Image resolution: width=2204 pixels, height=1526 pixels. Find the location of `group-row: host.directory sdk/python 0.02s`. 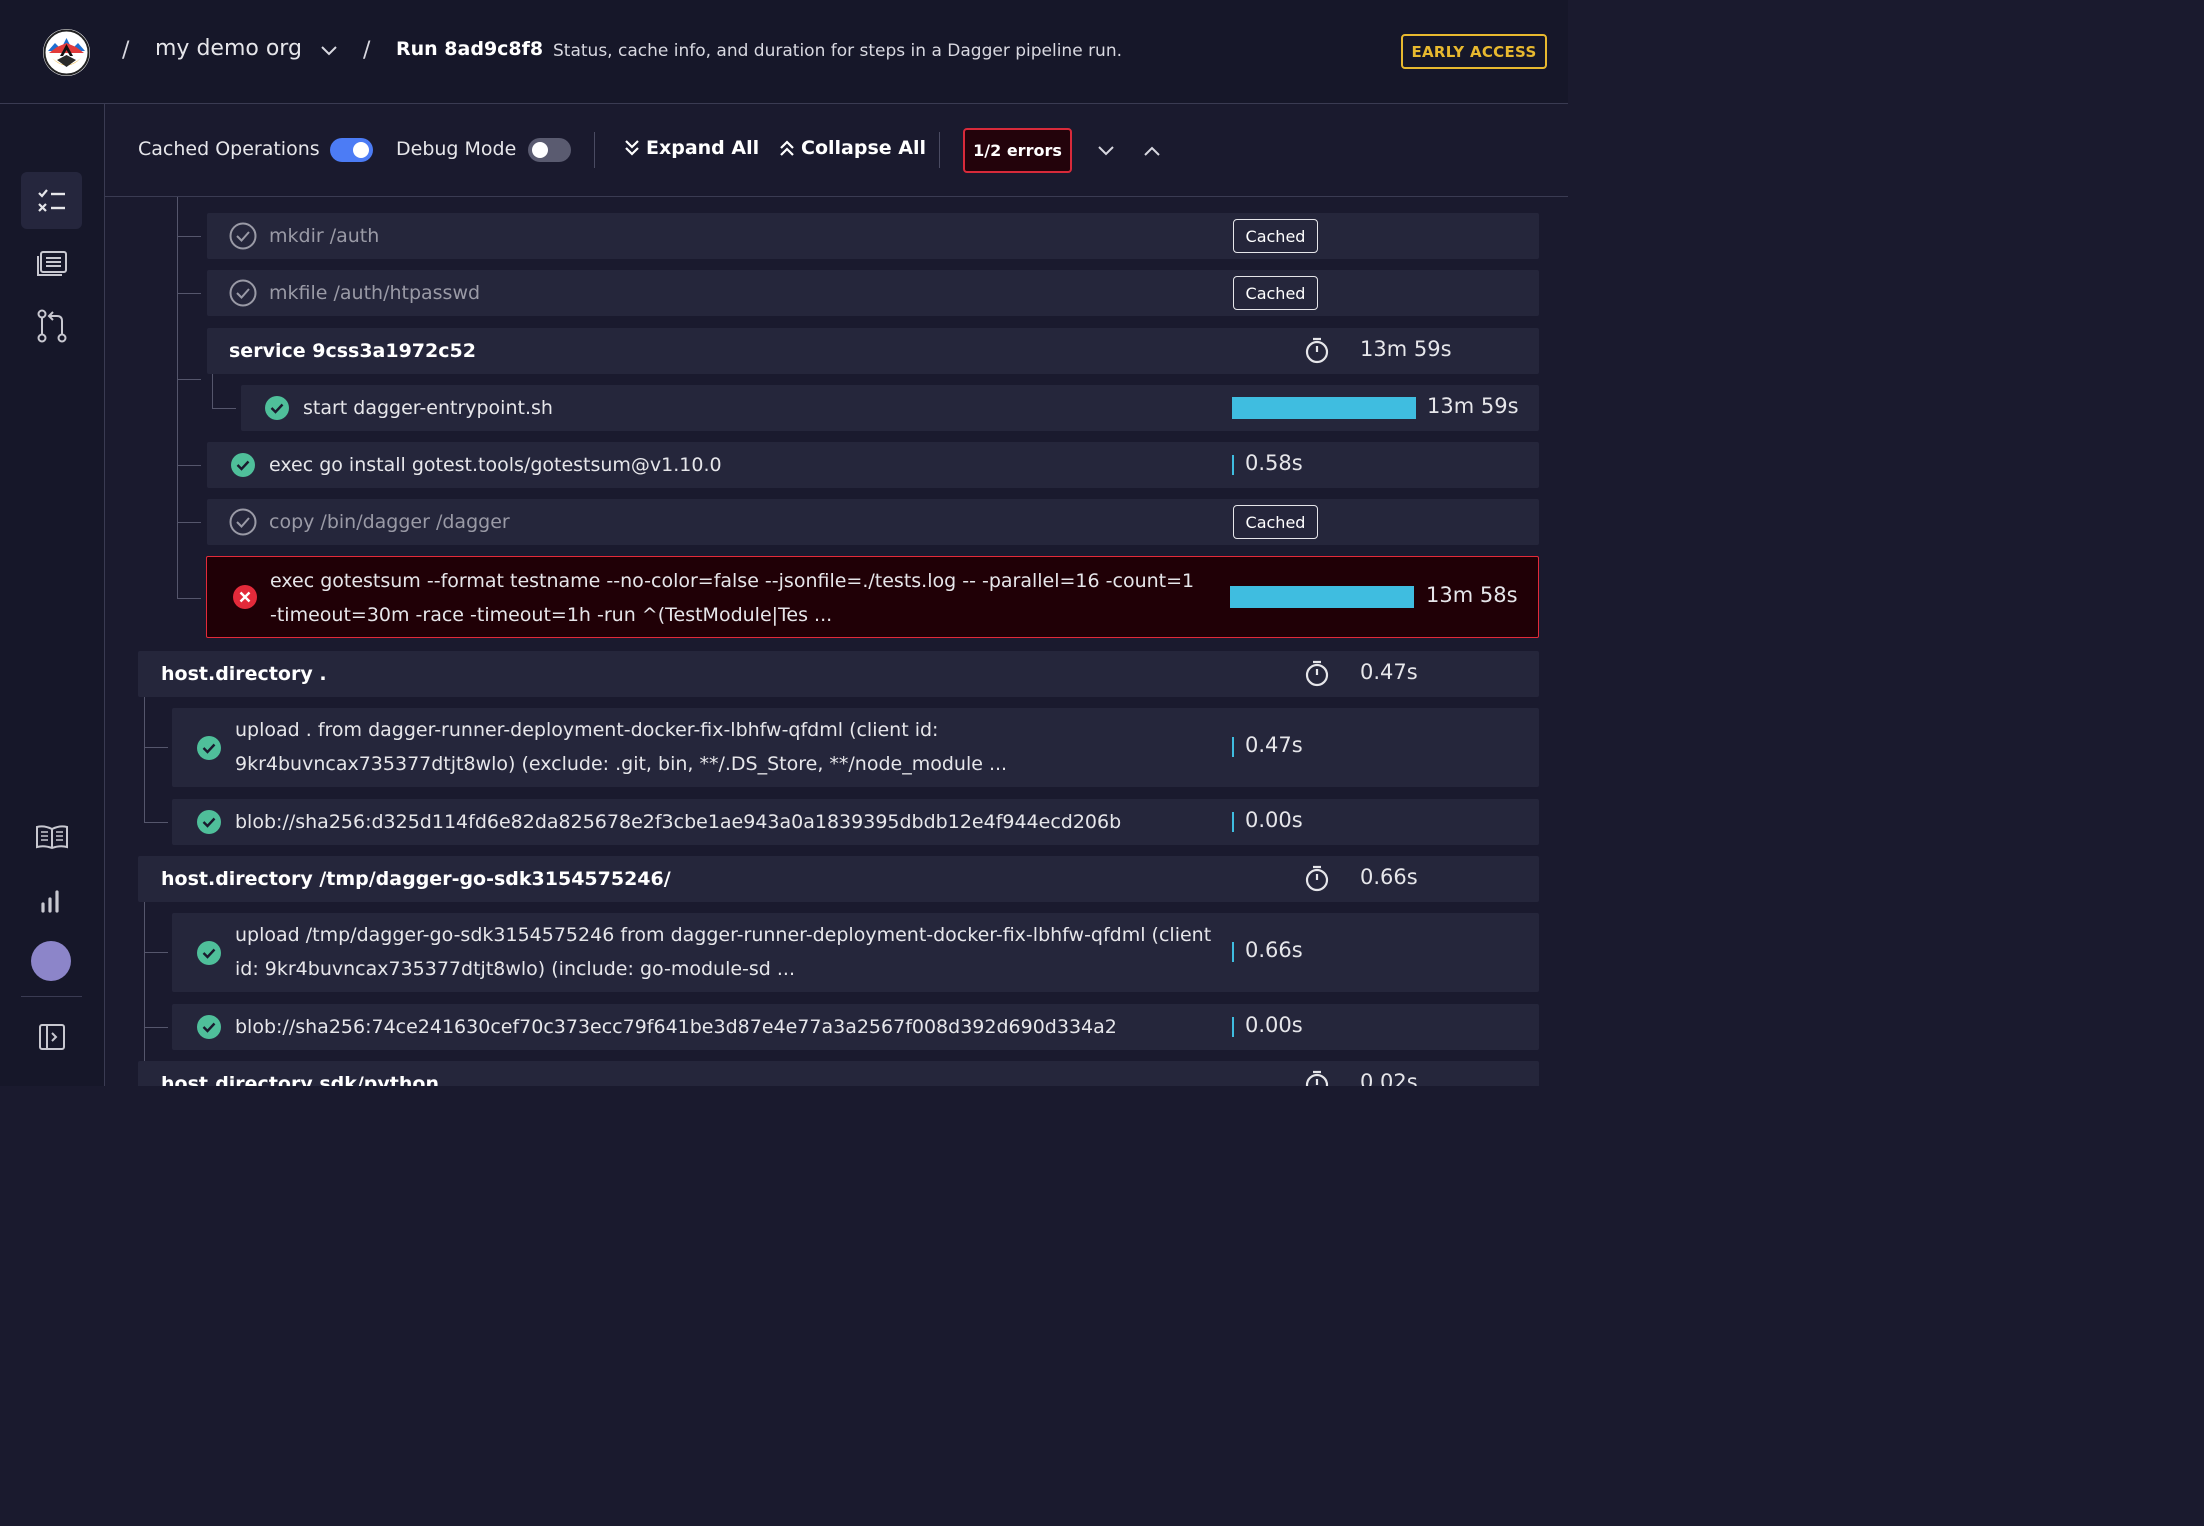

group-row: host.directory sdk/python 0.02s is located at coordinates (838, 1073).